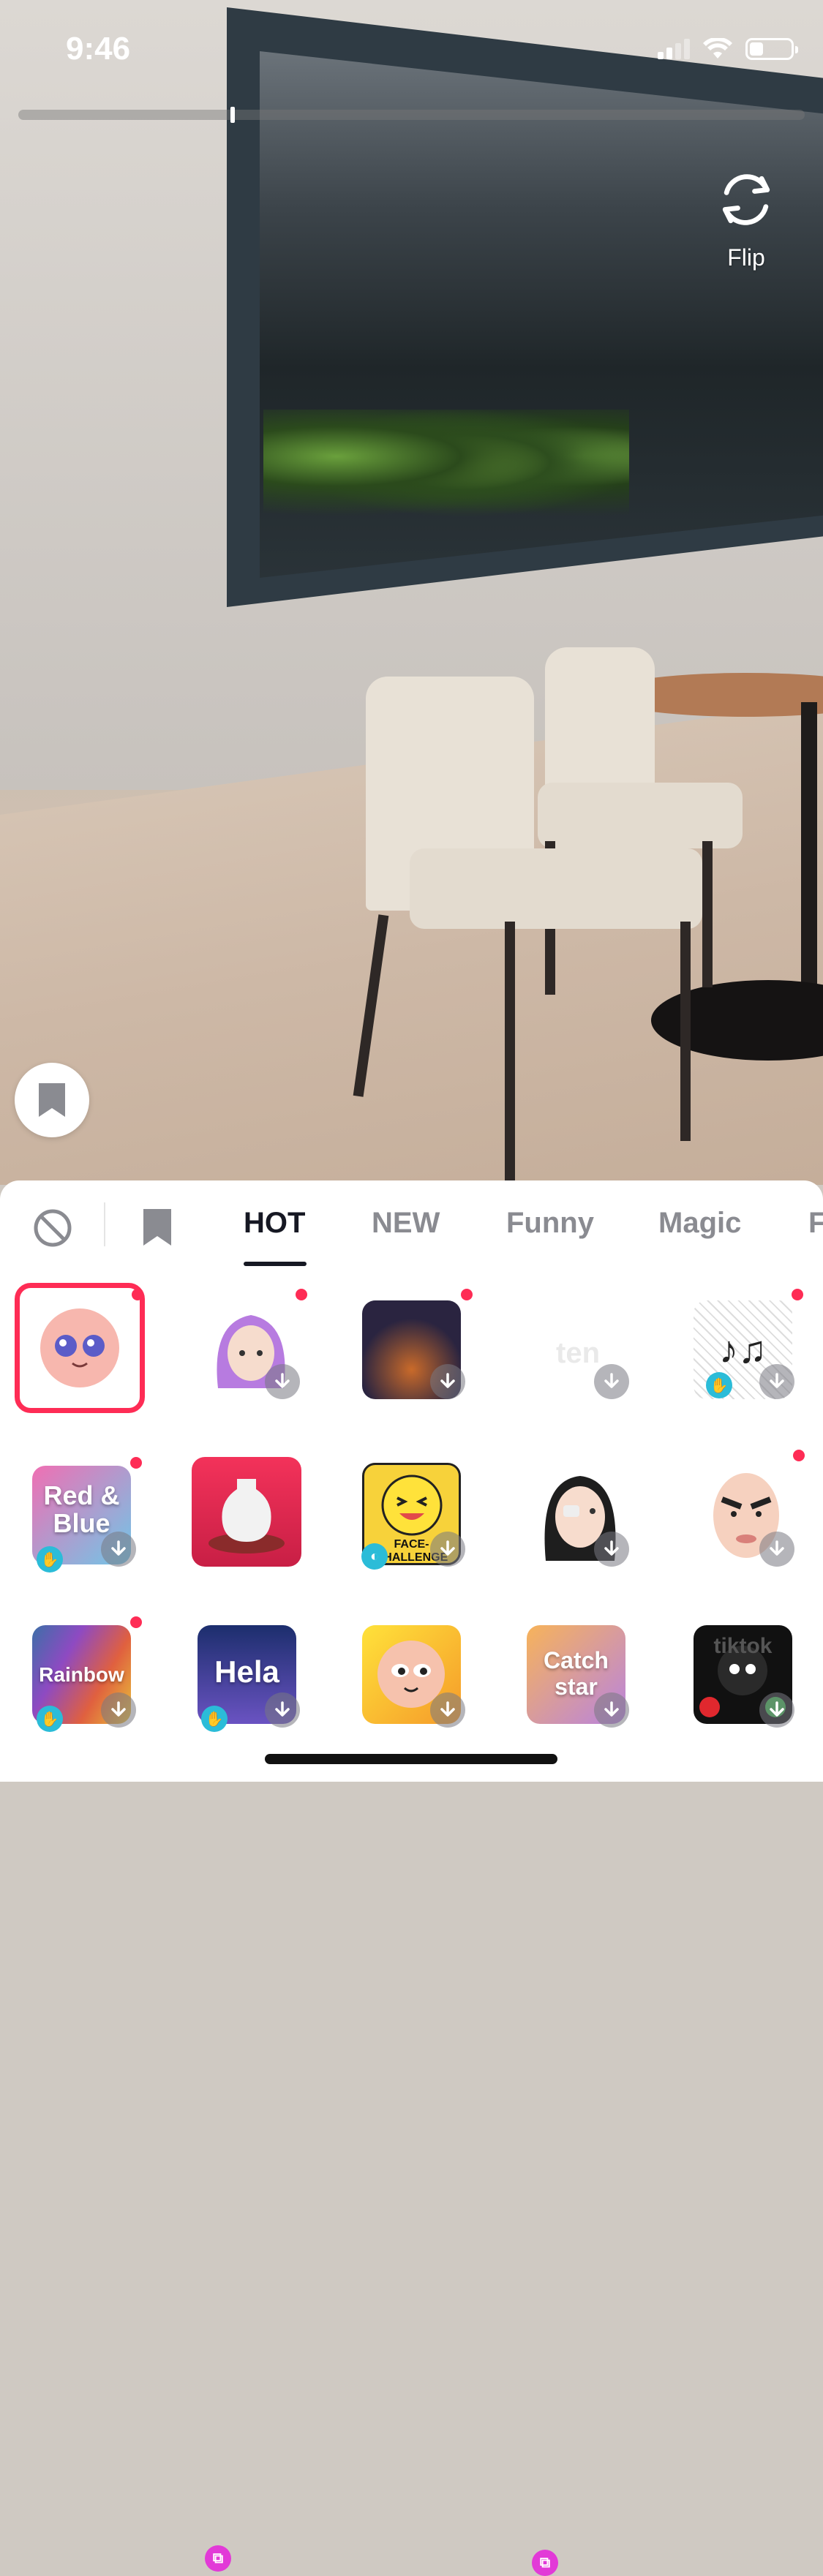 The height and width of the screenshot is (2576, 823). Describe the element at coordinates (674, 49) in the screenshot. I see `cellular-signal-icon` at that location.